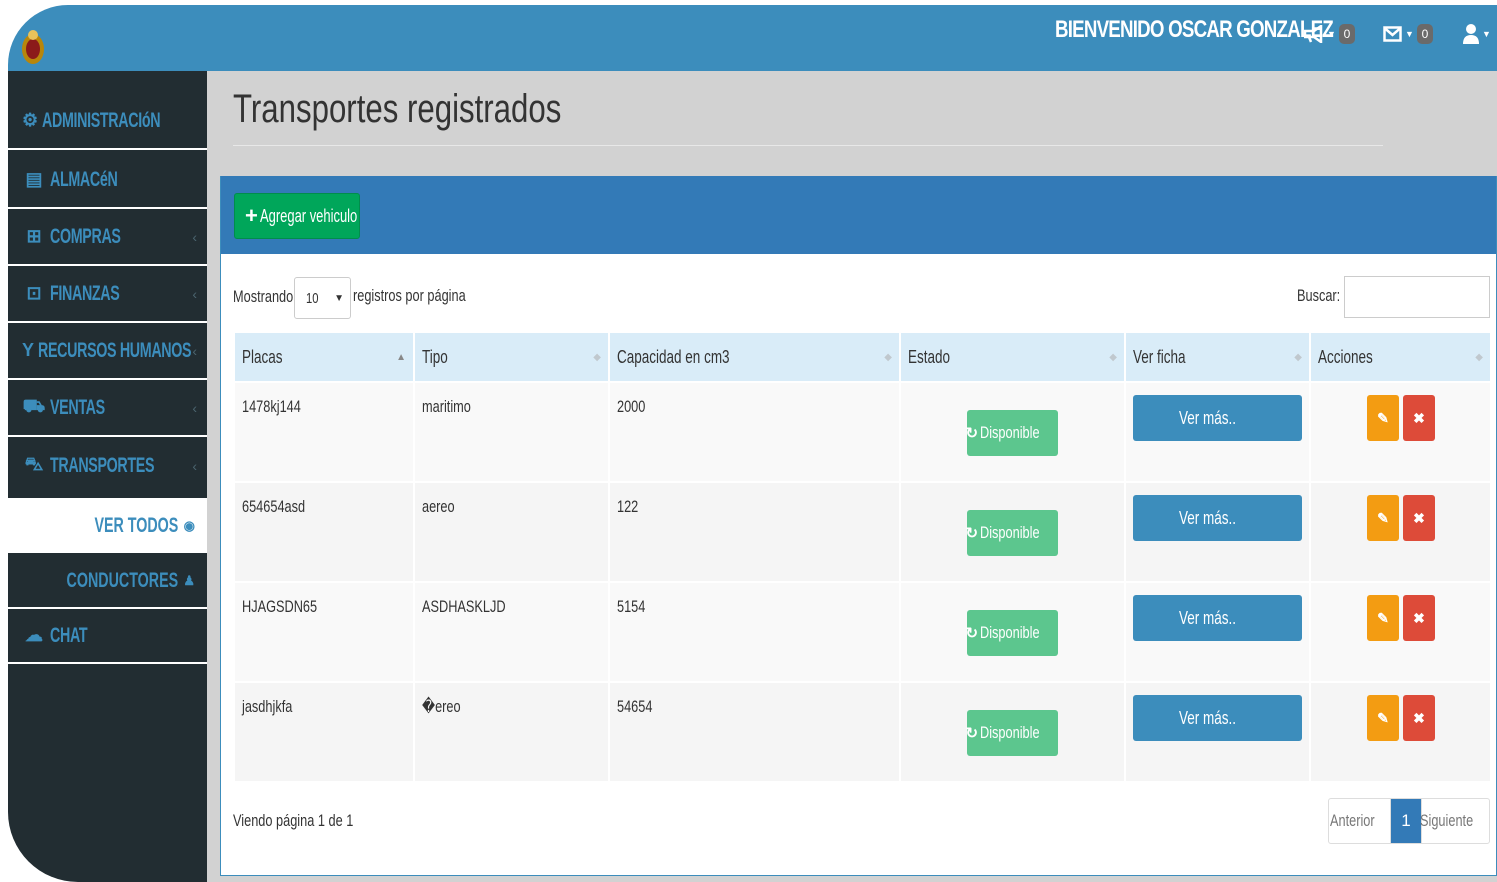 The height and width of the screenshot is (882, 1497). I want to click on column-header-acciones: Acciones ◆, so click(1400, 357).